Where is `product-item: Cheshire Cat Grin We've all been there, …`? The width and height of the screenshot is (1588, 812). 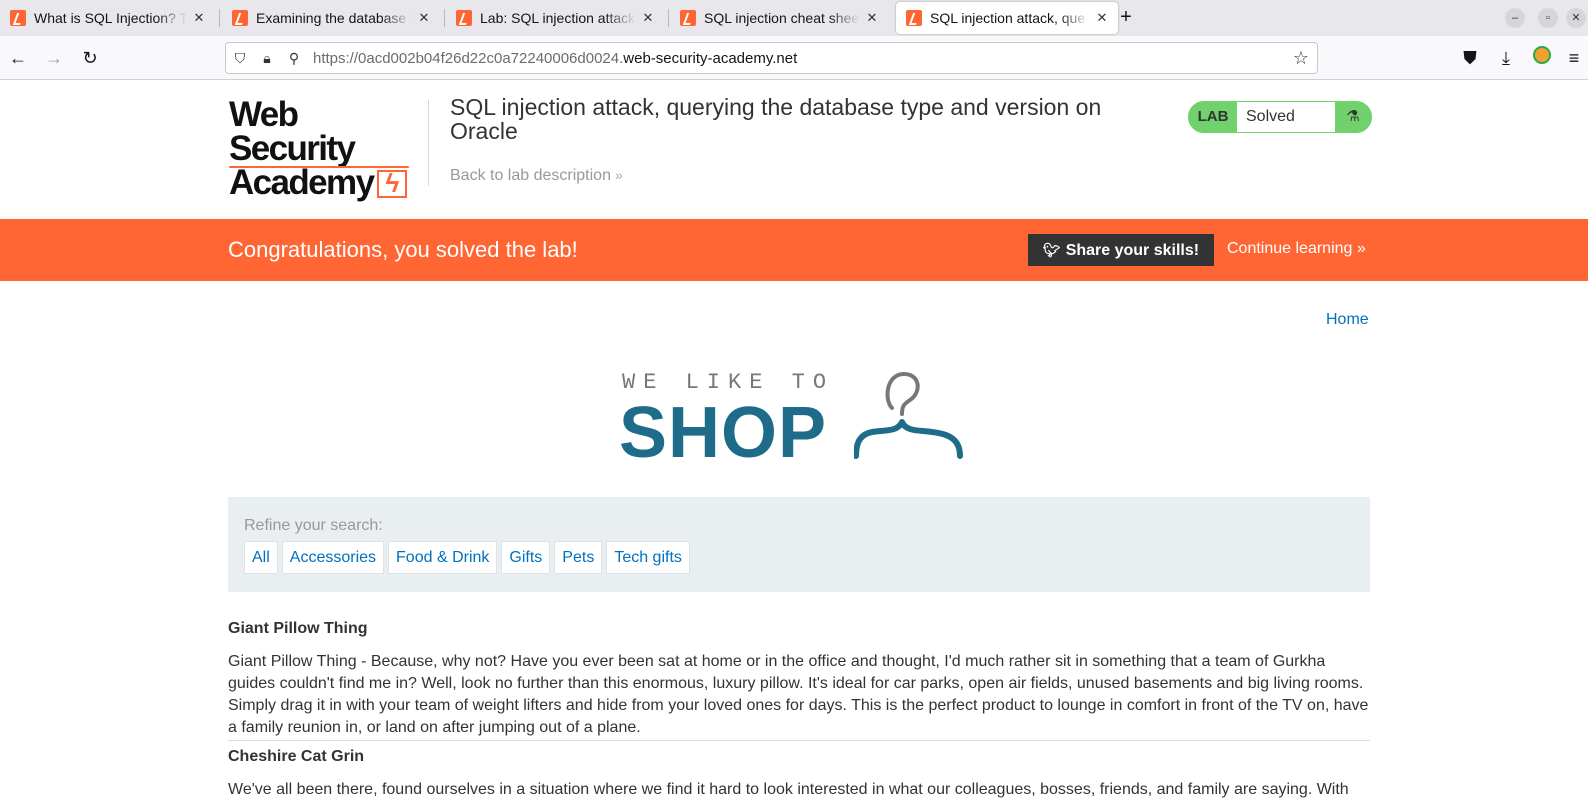 product-item: Cheshire Cat Grin We've all been there, … is located at coordinates (799, 770).